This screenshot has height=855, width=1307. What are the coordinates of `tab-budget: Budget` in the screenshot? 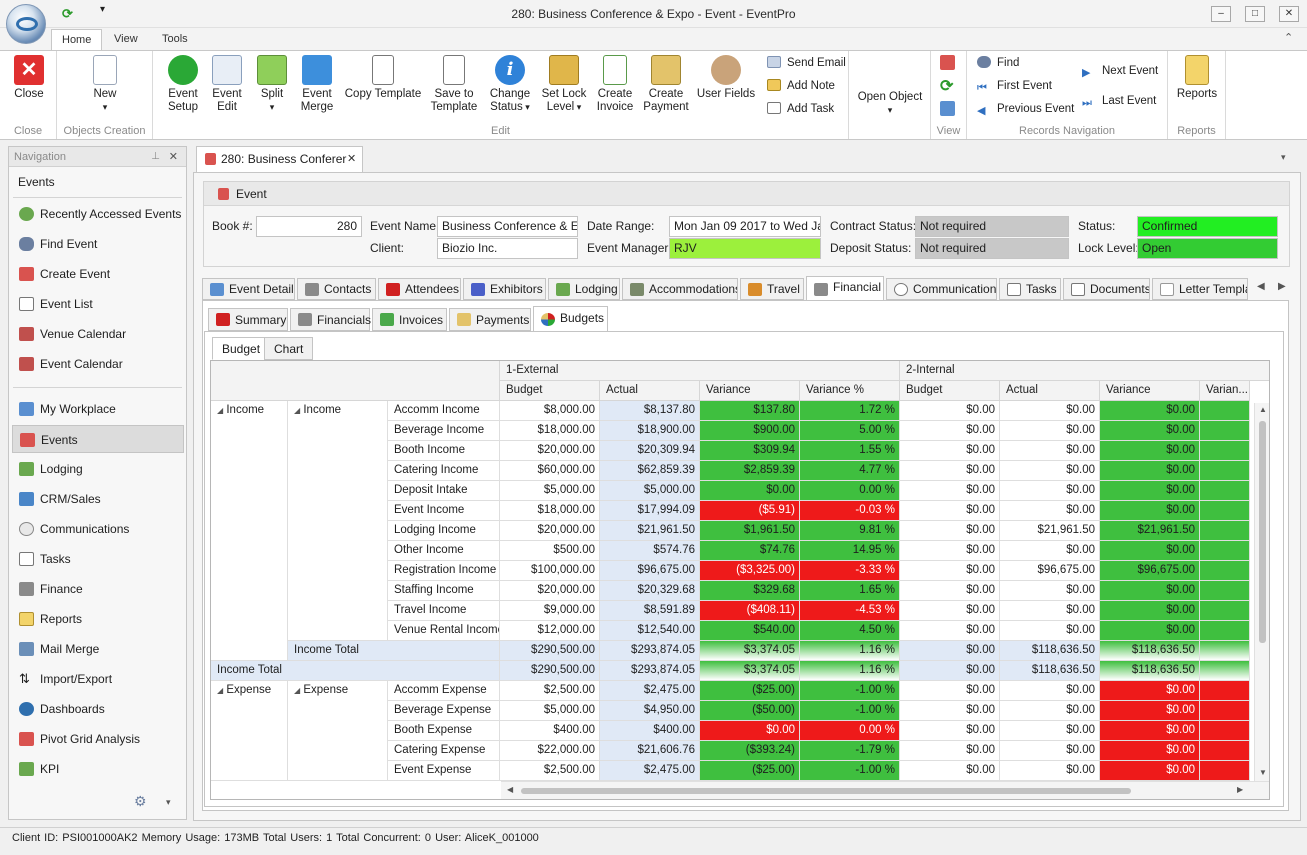 It's located at (241, 348).